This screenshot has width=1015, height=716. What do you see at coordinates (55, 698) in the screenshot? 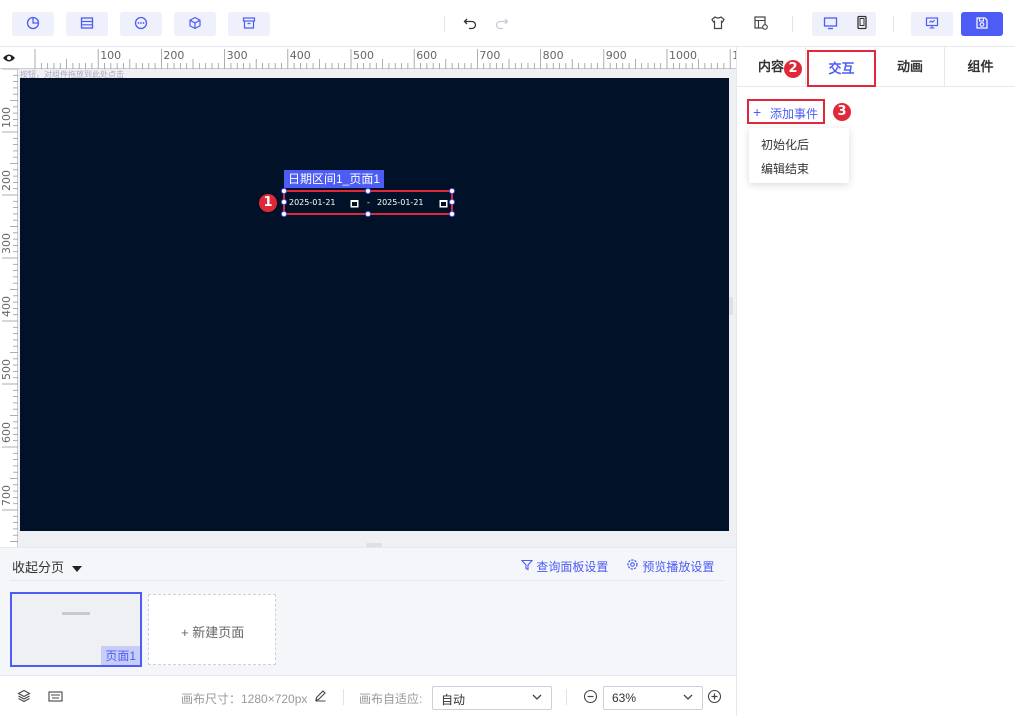
I see `keyboard-icon` at bounding box center [55, 698].